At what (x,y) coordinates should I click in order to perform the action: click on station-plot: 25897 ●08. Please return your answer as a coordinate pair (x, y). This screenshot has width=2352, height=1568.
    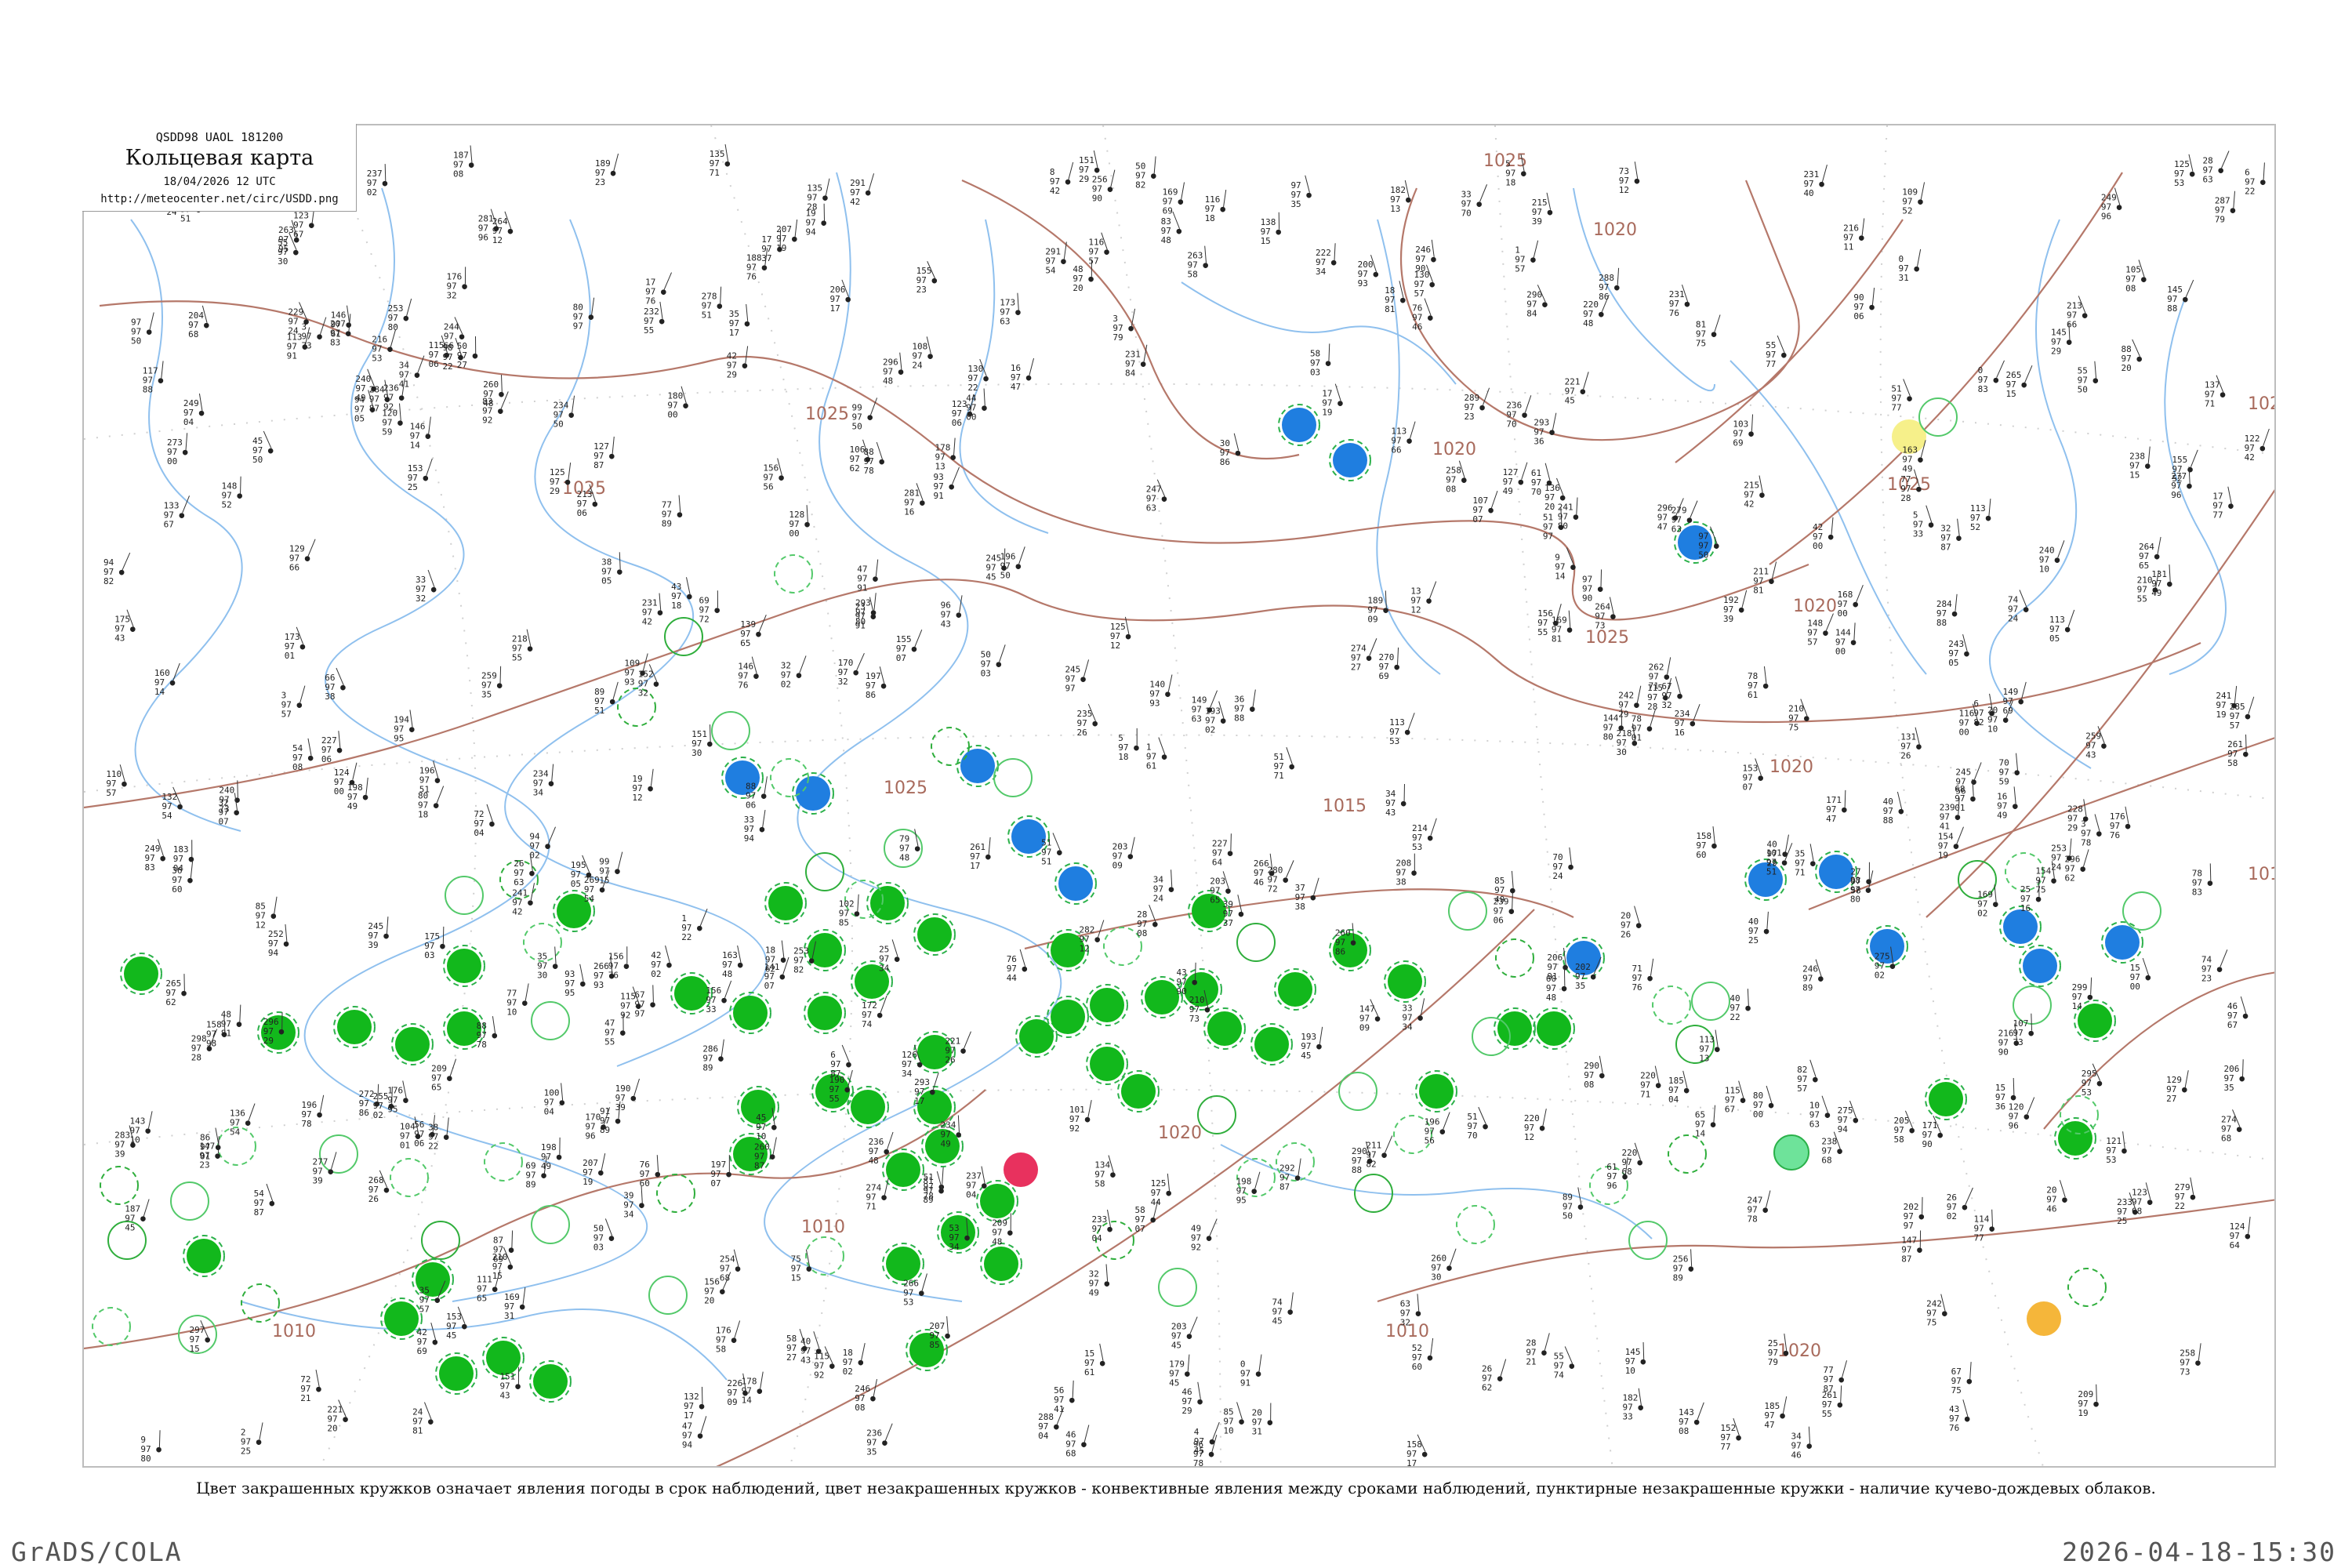
    Looking at the image, I should click on (1456, 477).